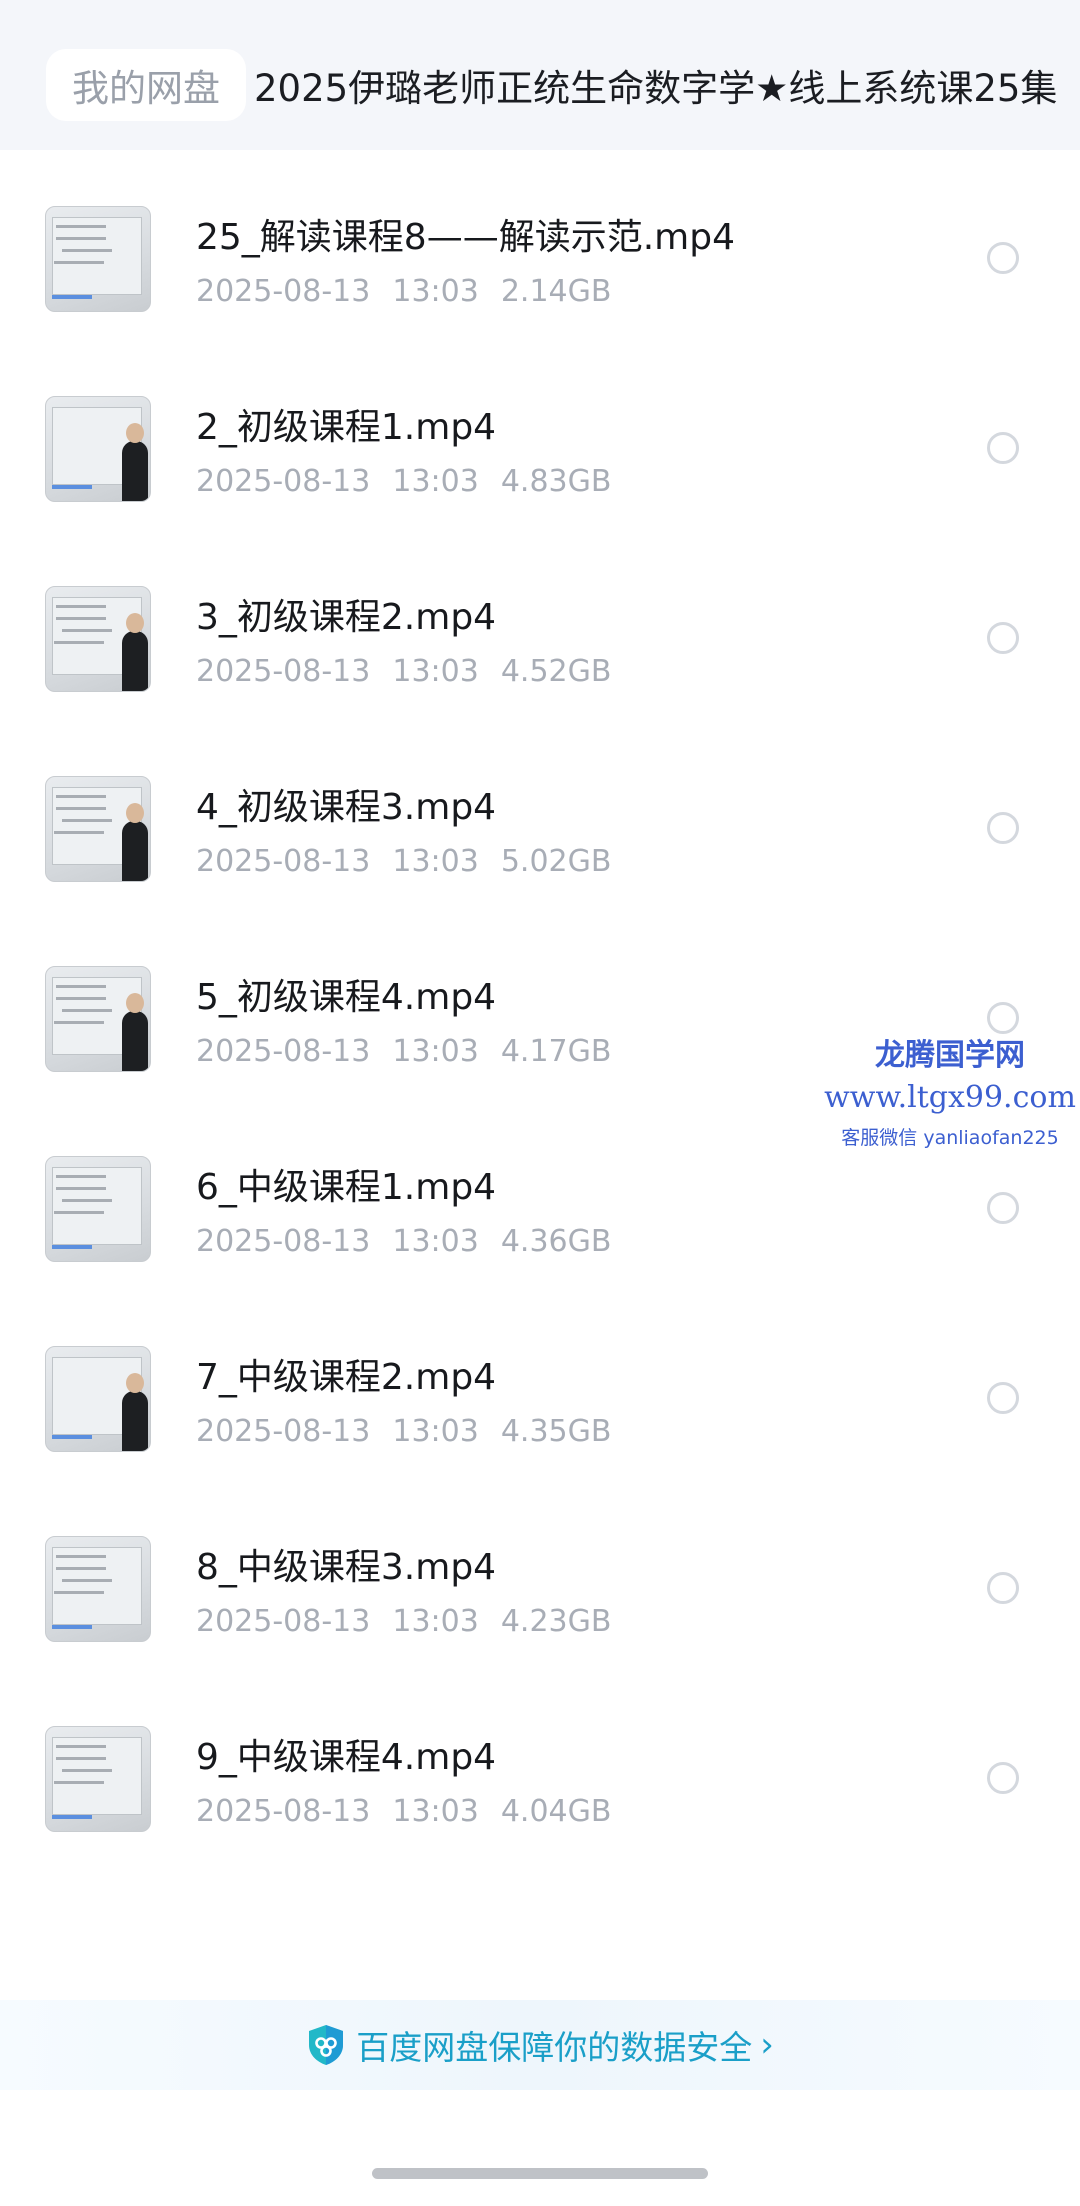 This screenshot has height=2206, width=1080. What do you see at coordinates (346, 1567) in the screenshot?
I see `file-name: 8_中级课程3.mp4` at bounding box center [346, 1567].